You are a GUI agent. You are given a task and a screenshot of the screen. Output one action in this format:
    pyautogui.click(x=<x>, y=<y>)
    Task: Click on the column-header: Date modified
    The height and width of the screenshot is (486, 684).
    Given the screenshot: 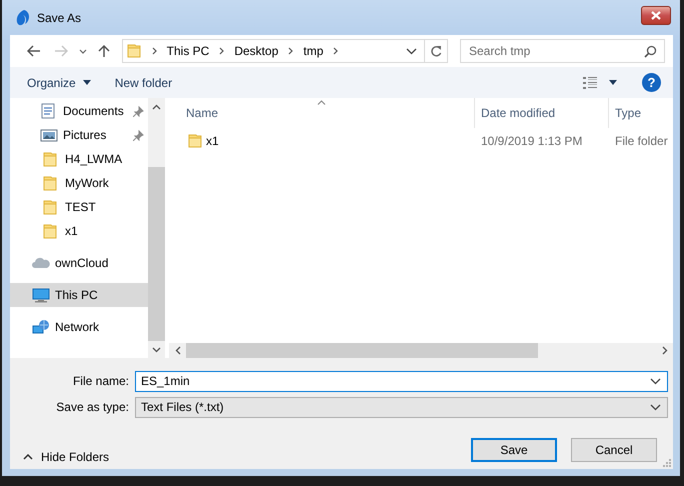 What is the action you would take?
    pyautogui.click(x=542, y=113)
    